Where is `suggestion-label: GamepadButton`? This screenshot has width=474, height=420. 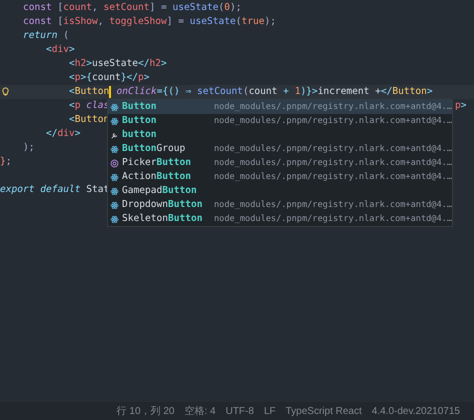 suggestion-label: GamepadButton is located at coordinates (160, 191).